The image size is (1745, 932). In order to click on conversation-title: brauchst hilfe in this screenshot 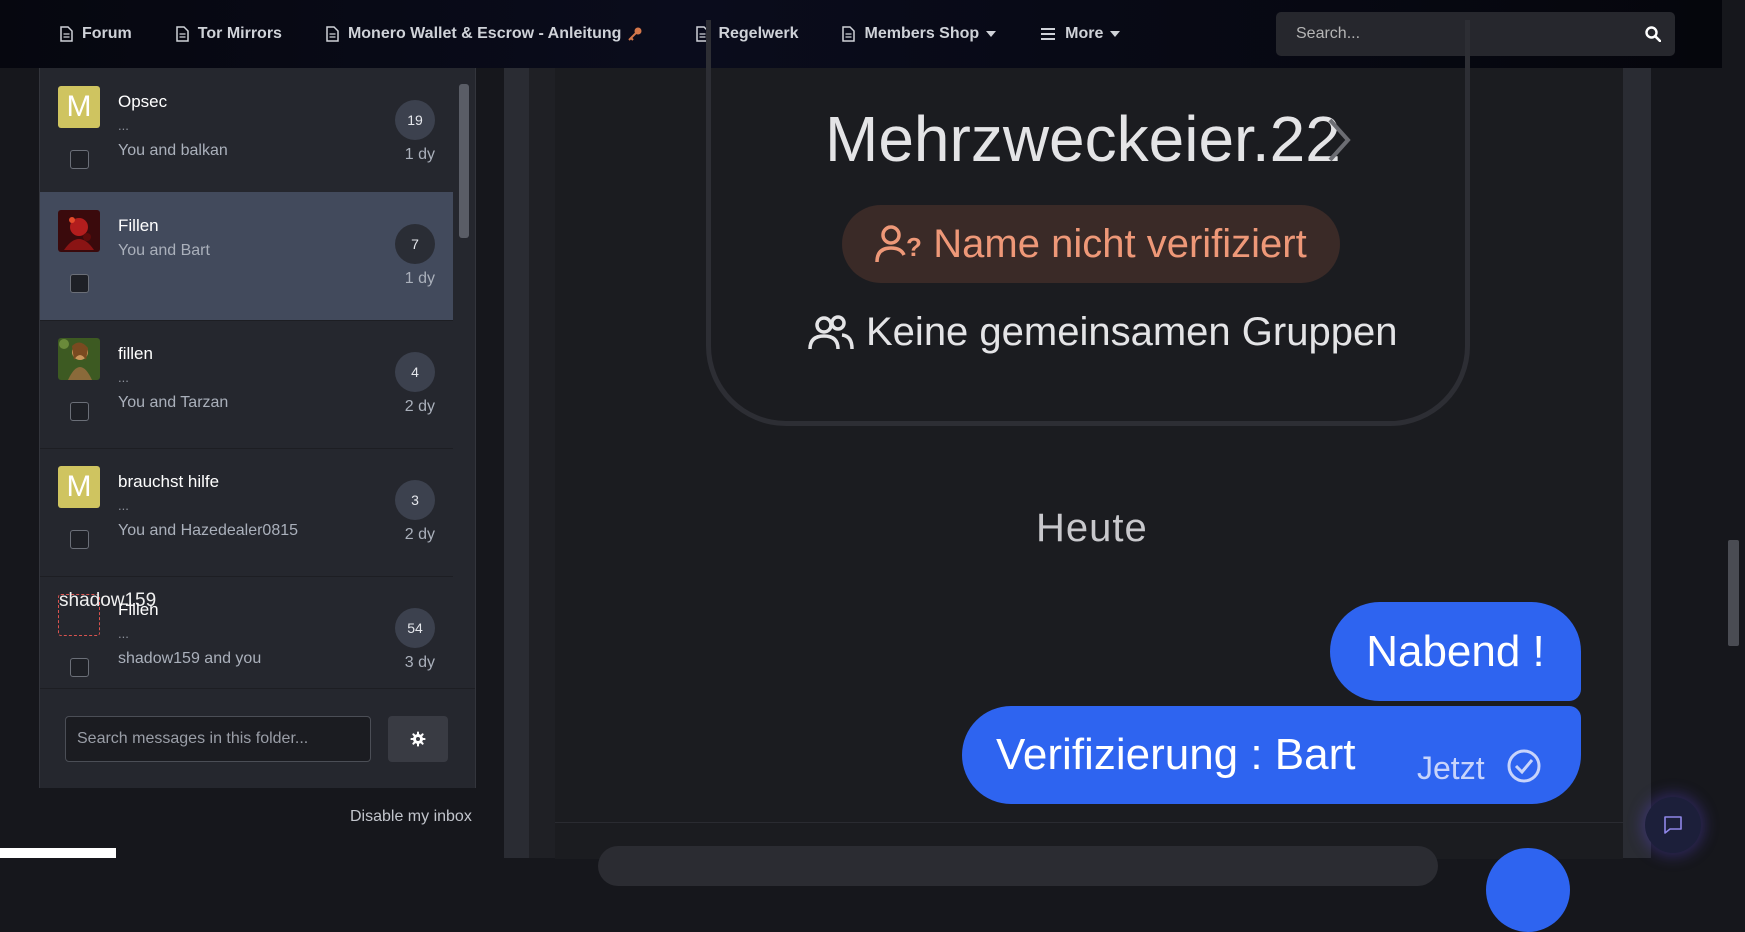, I will do `click(168, 482)`.